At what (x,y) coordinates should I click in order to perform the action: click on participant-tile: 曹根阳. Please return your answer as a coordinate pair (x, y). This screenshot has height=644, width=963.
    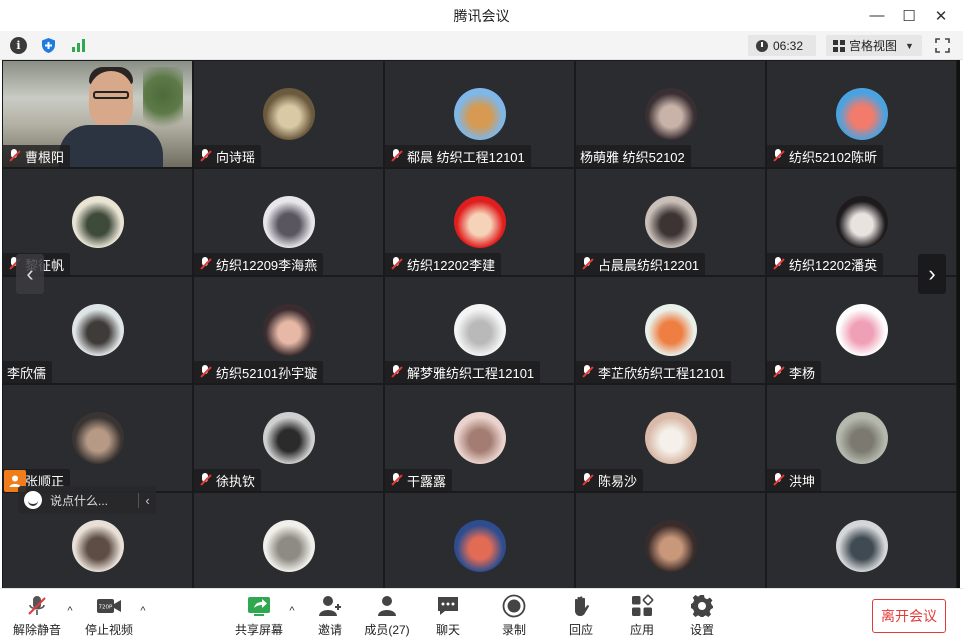
    Looking at the image, I should click on (97, 114).